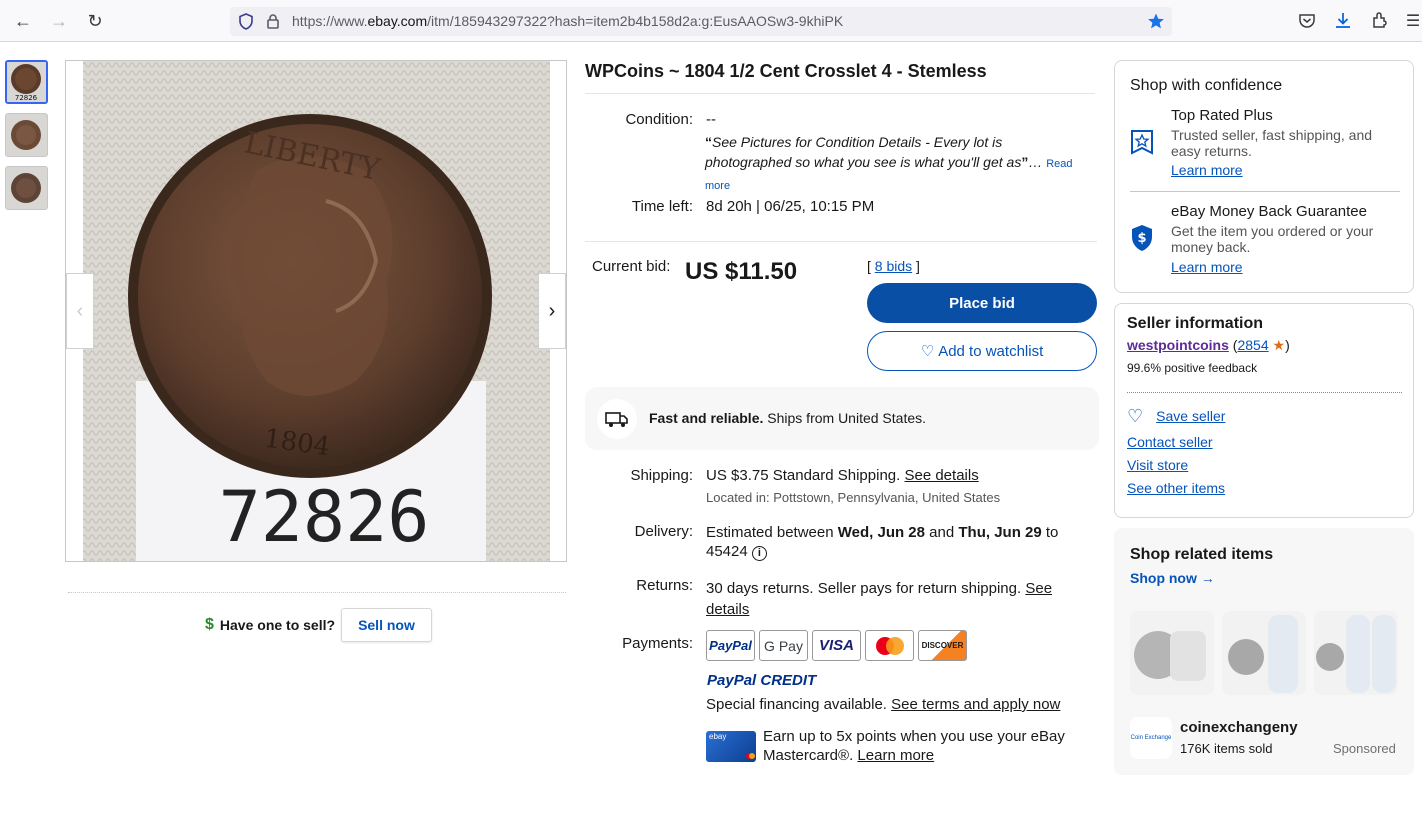 Image resolution: width=1422 pixels, height=815 pixels. What do you see at coordinates (762, 680) in the screenshot?
I see `paypal-credit-logo: PayPal CREDIT` at bounding box center [762, 680].